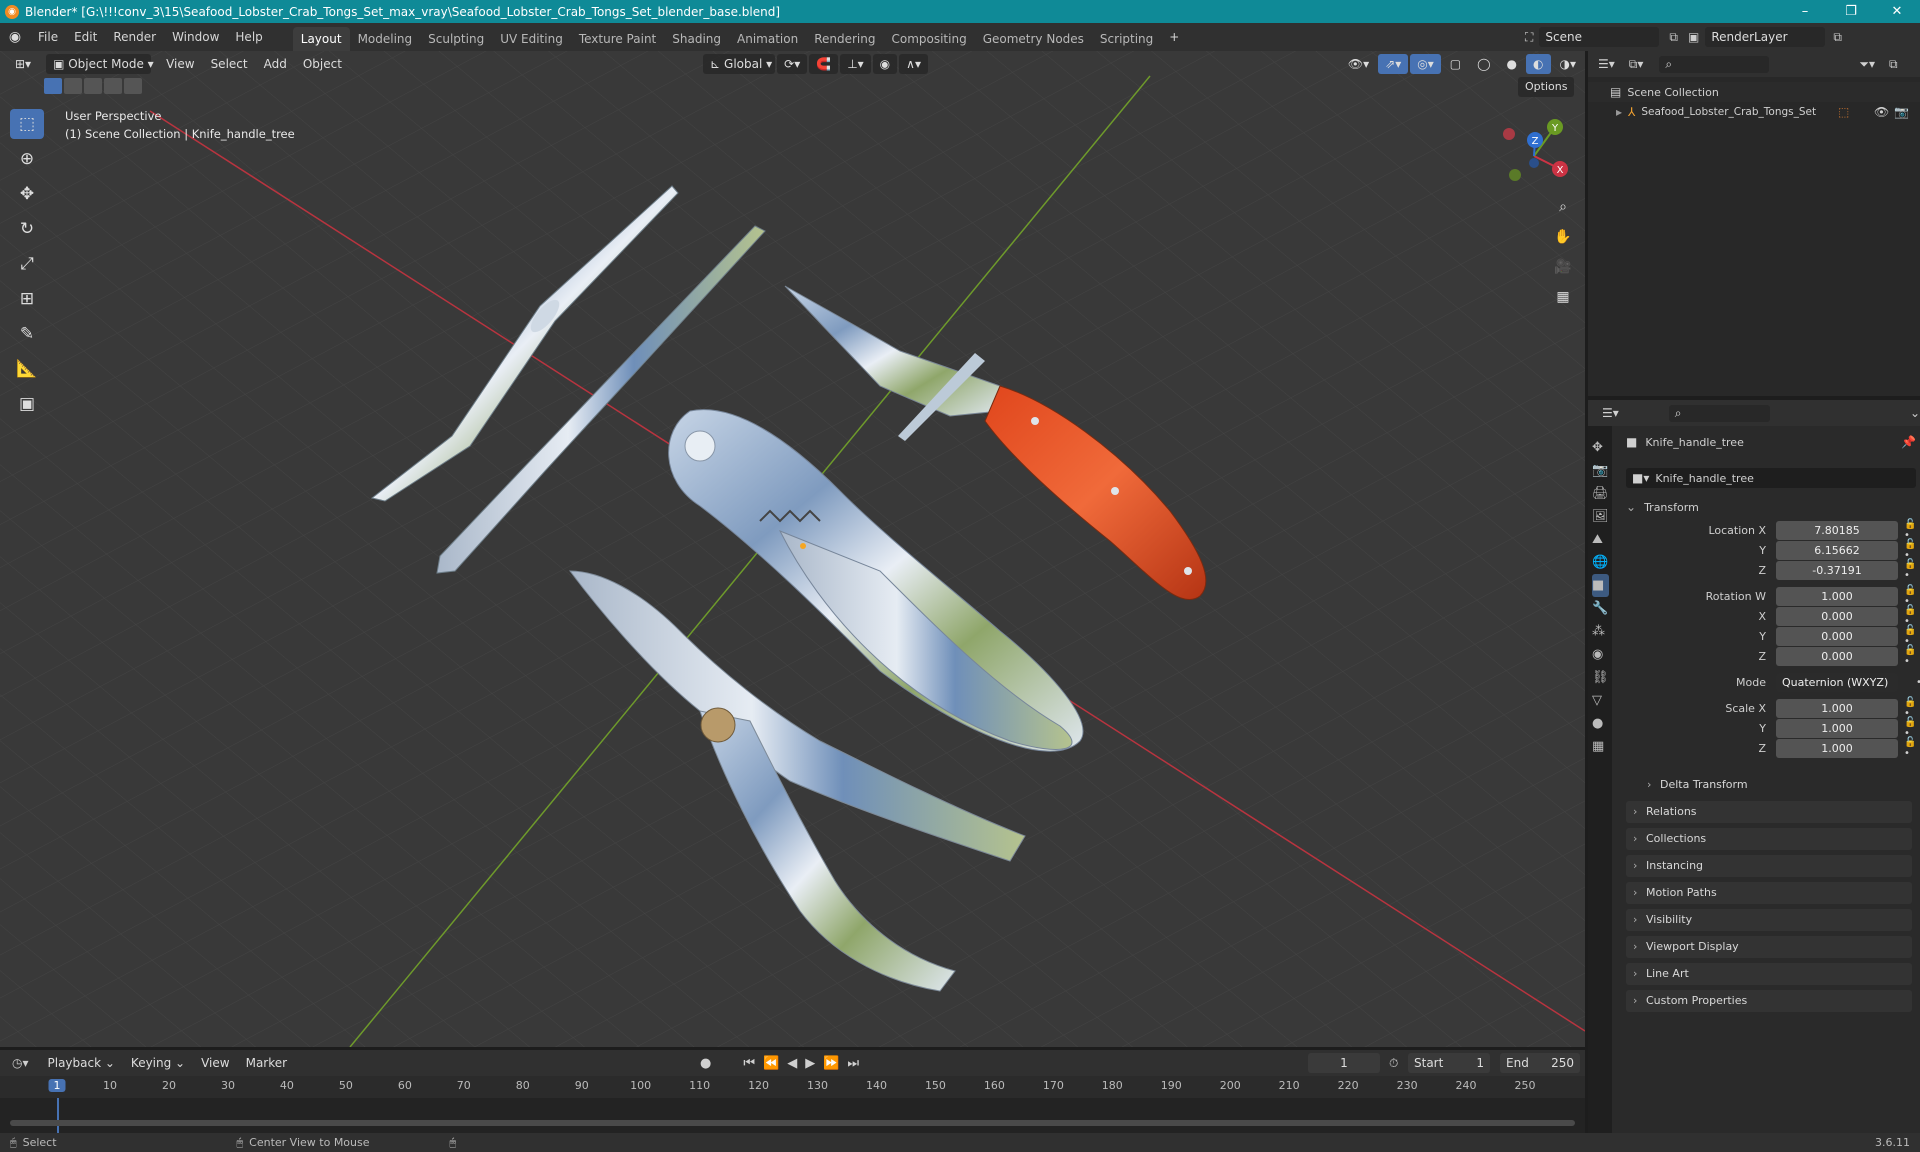 Image resolution: width=1920 pixels, height=1152 pixels. What do you see at coordinates (27, 264) in the screenshot?
I see `scale-tool-icon: ⤢` at bounding box center [27, 264].